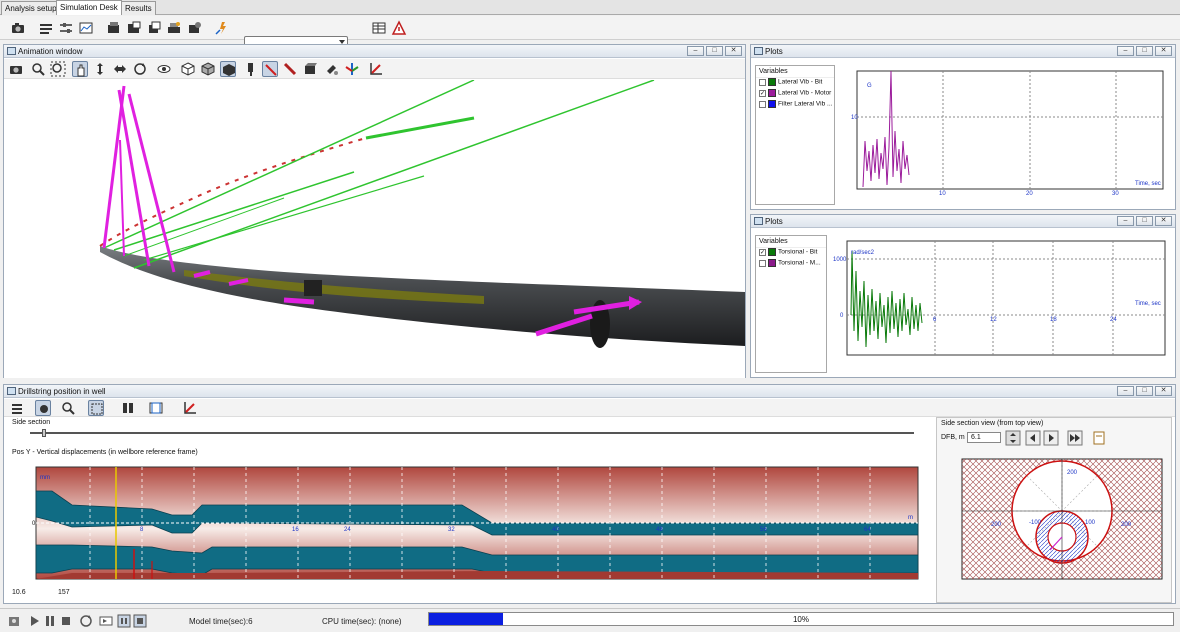  Describe the element at coordinates (1013, 438) in the screenshot. I see `up-down-icon` at that location.